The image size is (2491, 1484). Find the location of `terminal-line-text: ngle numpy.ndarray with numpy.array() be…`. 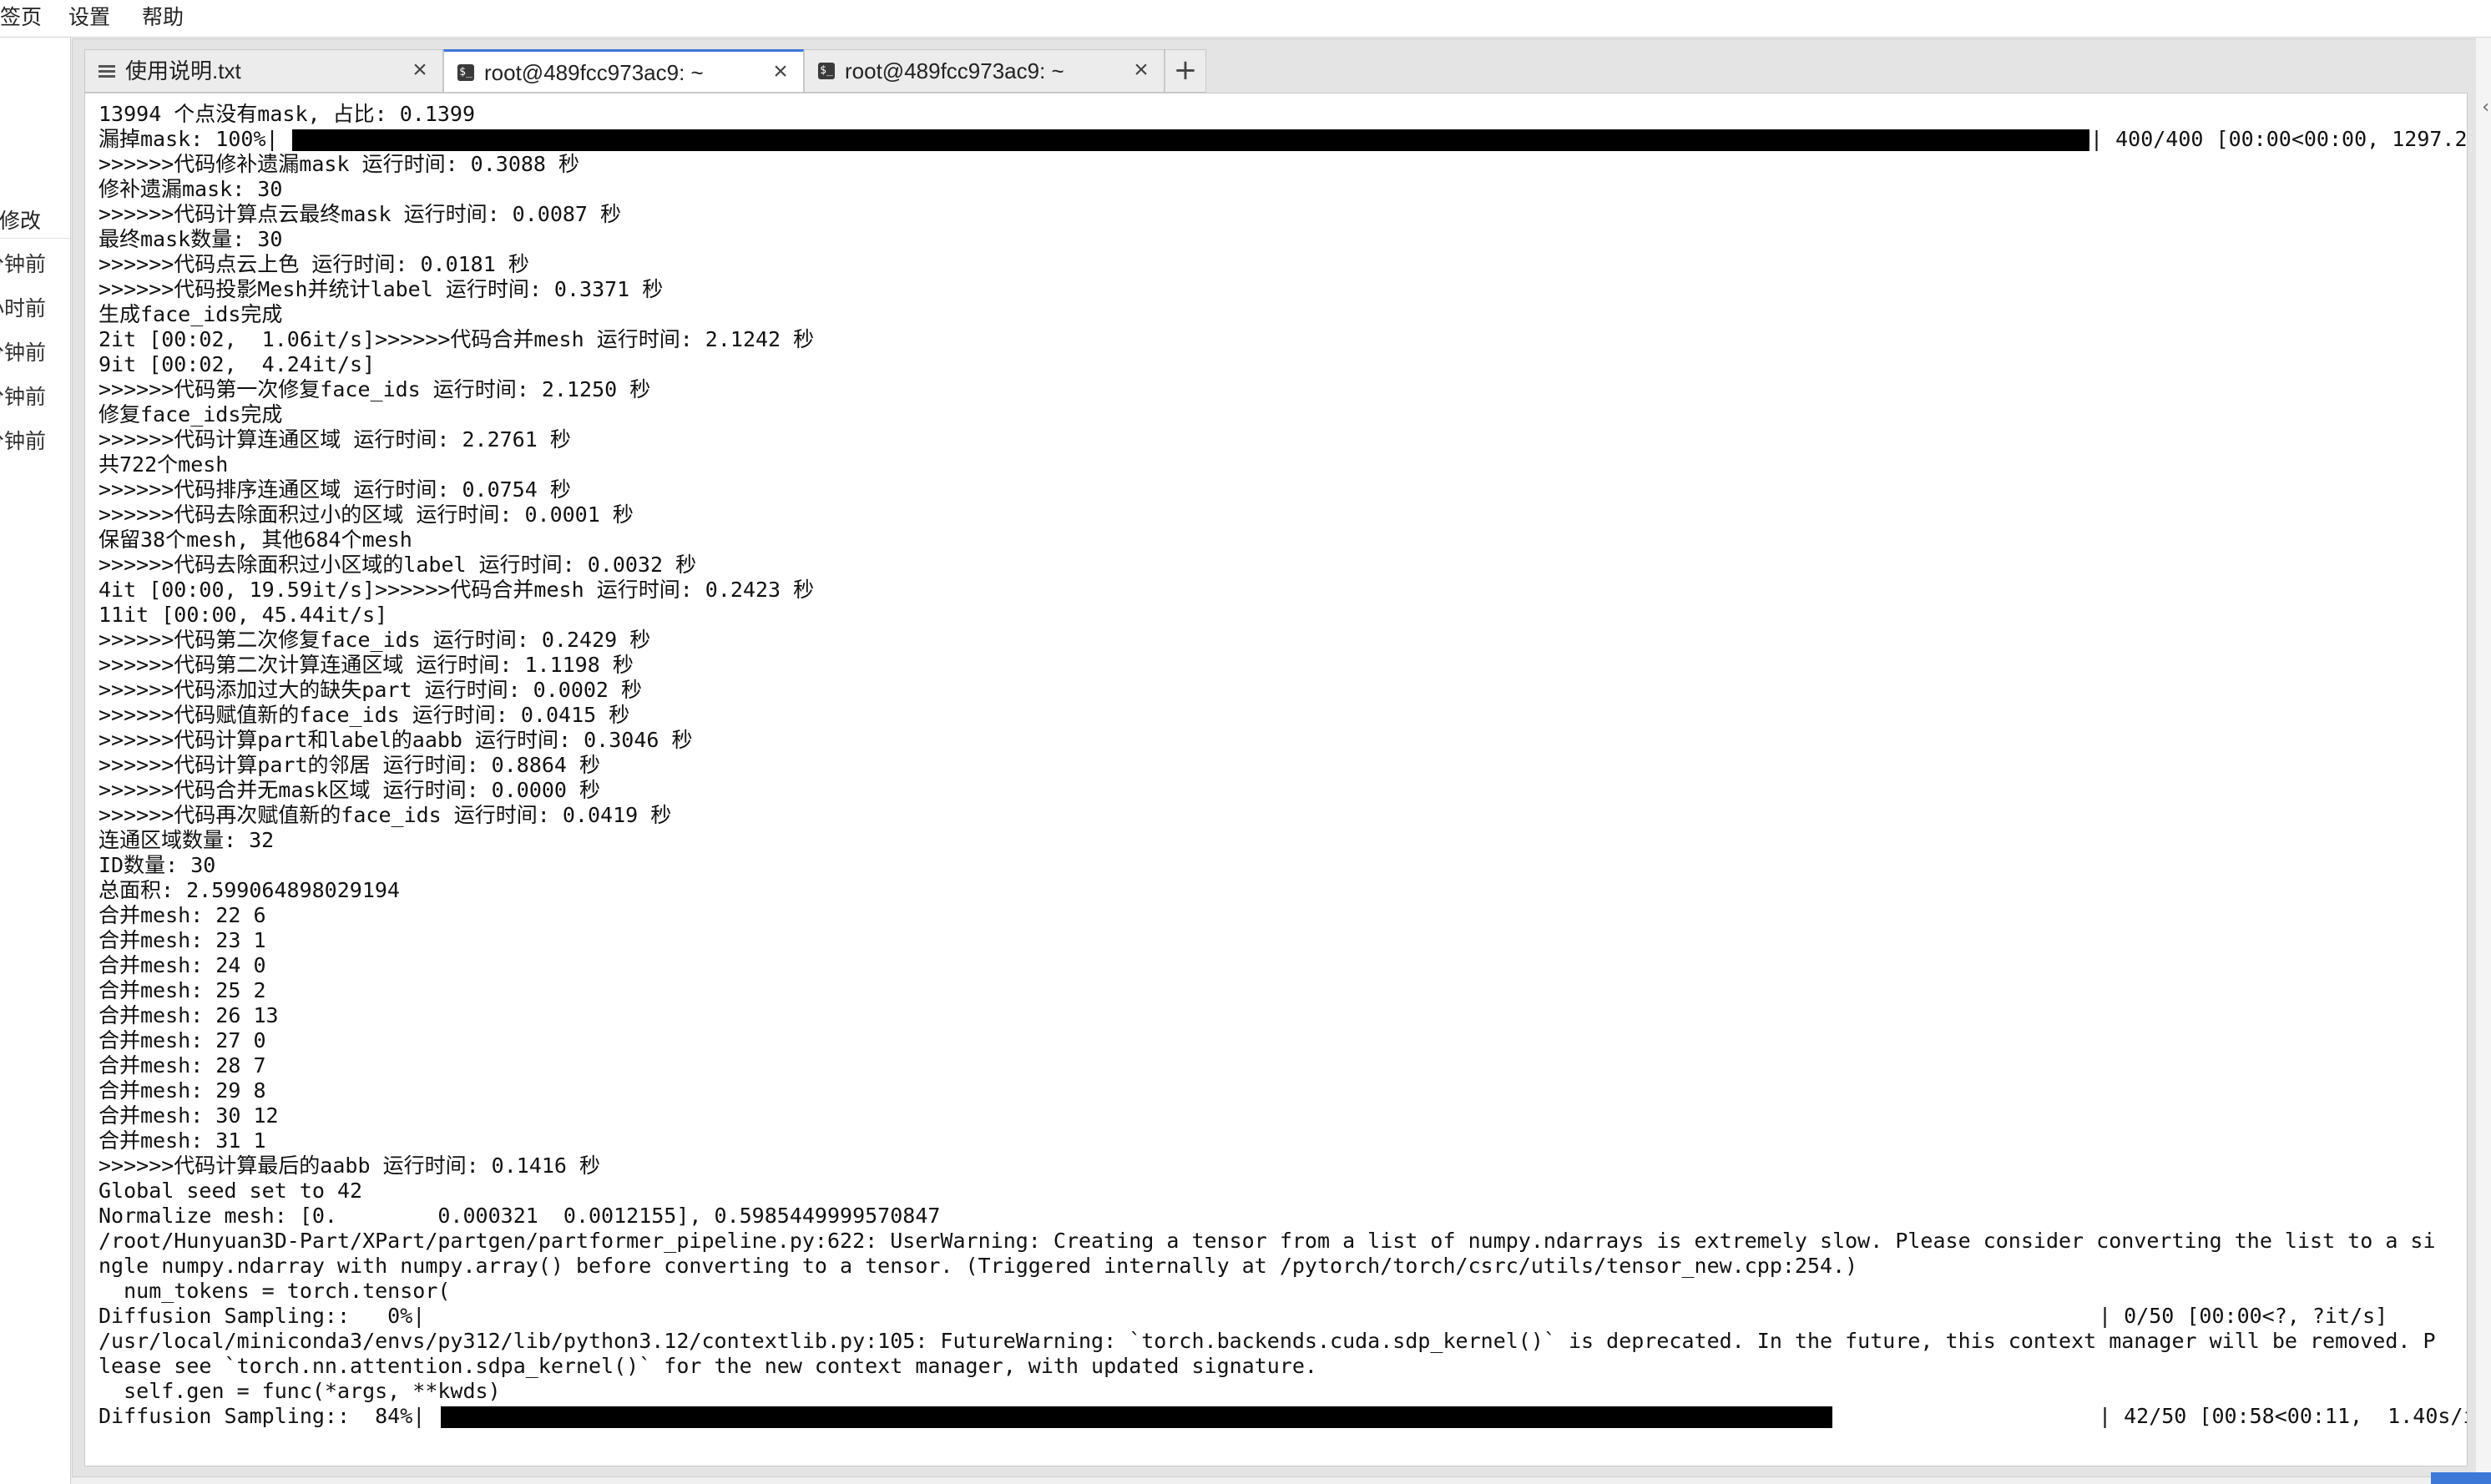

terminal-line-text: ngle numpy.ndarray with numpy.array() be… is located at coordinates (978, 1266).